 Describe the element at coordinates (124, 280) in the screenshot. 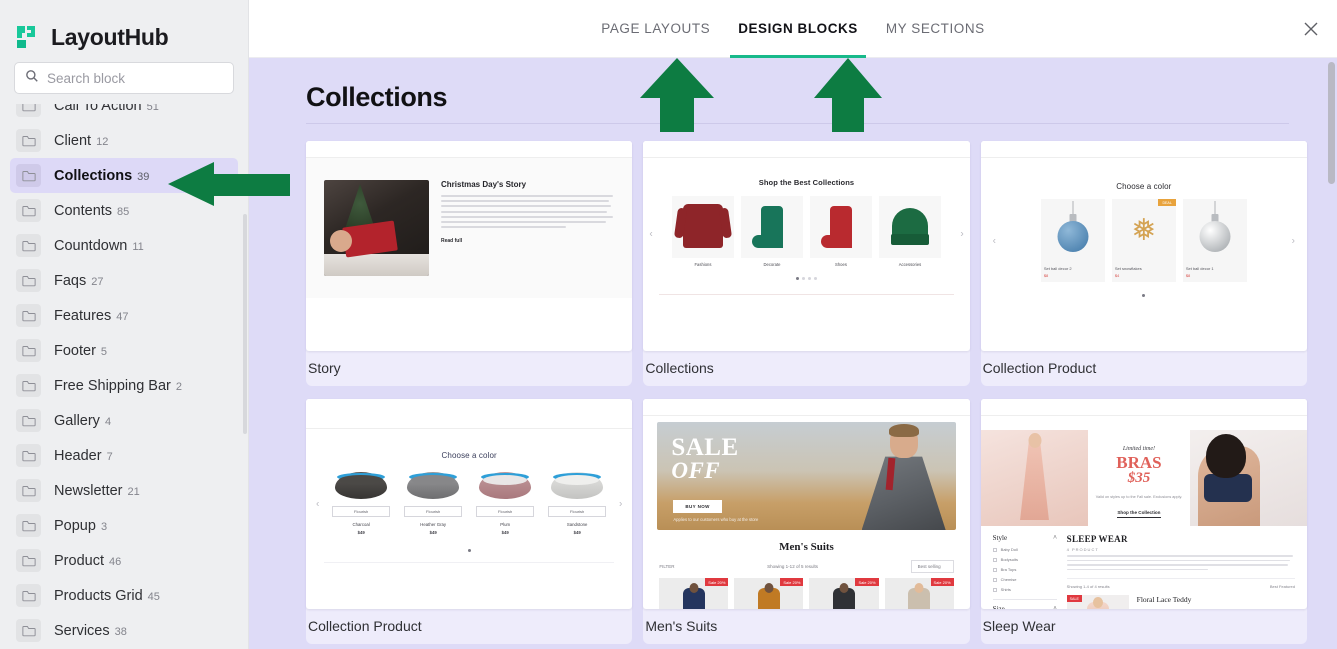

I see `sidebar-item-faqs: Faqs 27` at that location.